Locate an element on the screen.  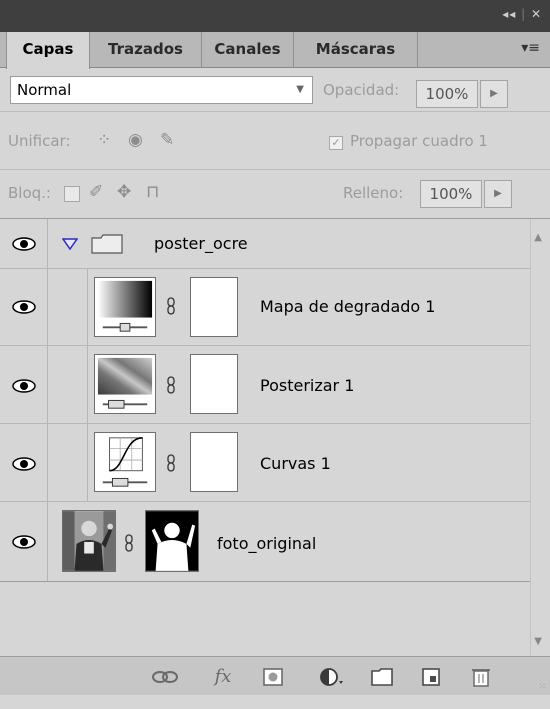
lock-row: Bloq.: ✐ ✥ ⊓ Relleno: 100% ▶ is located at coordinates (275, 194).